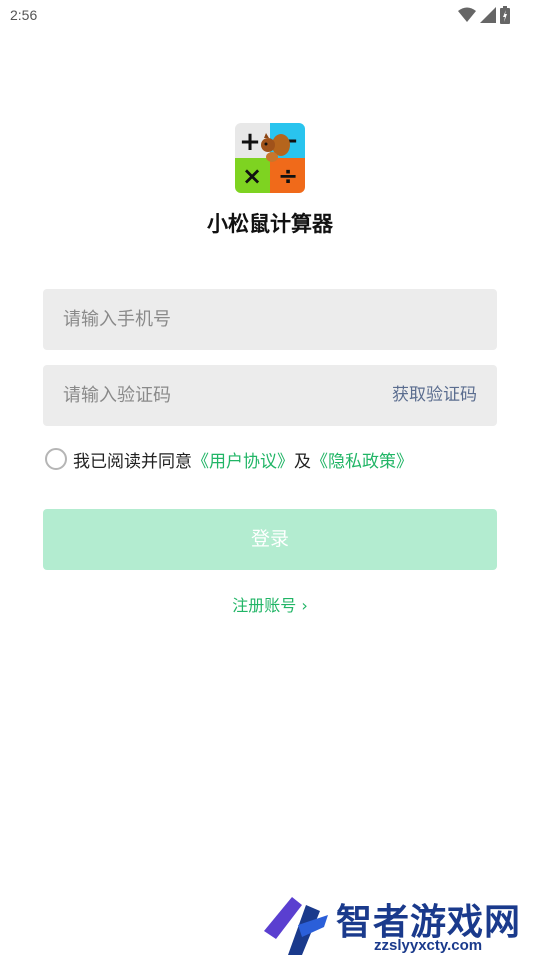 The image size is (540, 960). Describe the element at coordinates (296, 926) in the screenshot. I see `watermark-logo-icon` at that location.